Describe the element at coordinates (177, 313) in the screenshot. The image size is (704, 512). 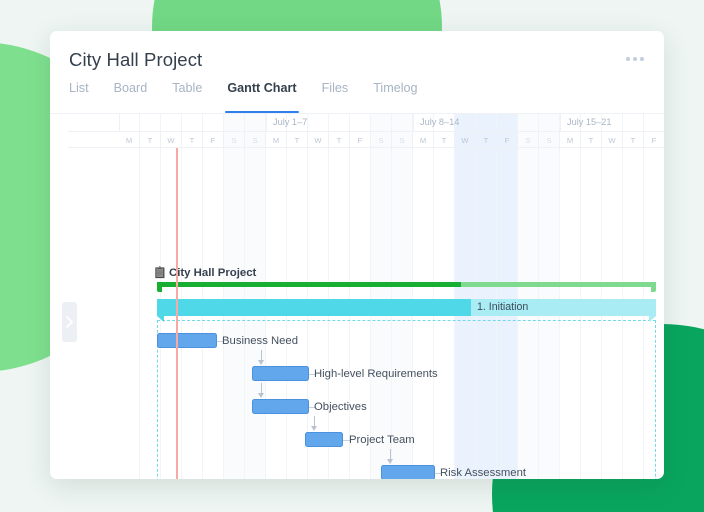
I see `today-marker-line` at that location.